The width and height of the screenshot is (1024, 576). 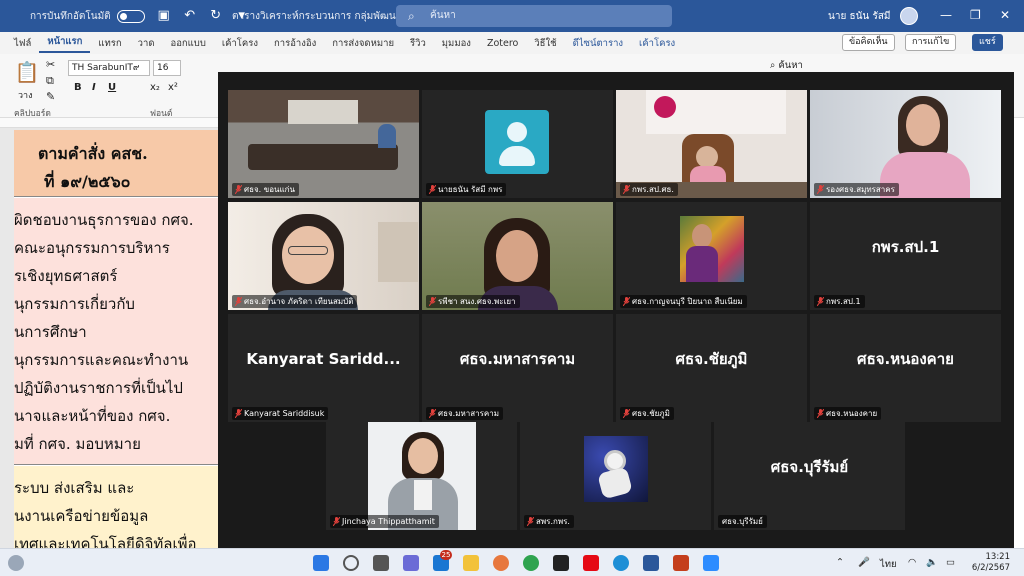 What do you see at coordinates (173, 87) in the screenshot?
I see `superscript-icon: x²` at bounding box center [173, 87].